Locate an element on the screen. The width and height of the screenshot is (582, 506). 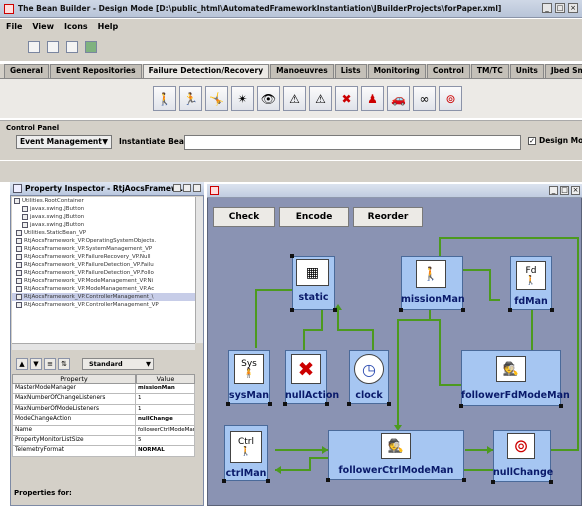
bean-followerctrlmodeman: 🕵 followerCtrlModeMan is located at coordinates (396, 456).